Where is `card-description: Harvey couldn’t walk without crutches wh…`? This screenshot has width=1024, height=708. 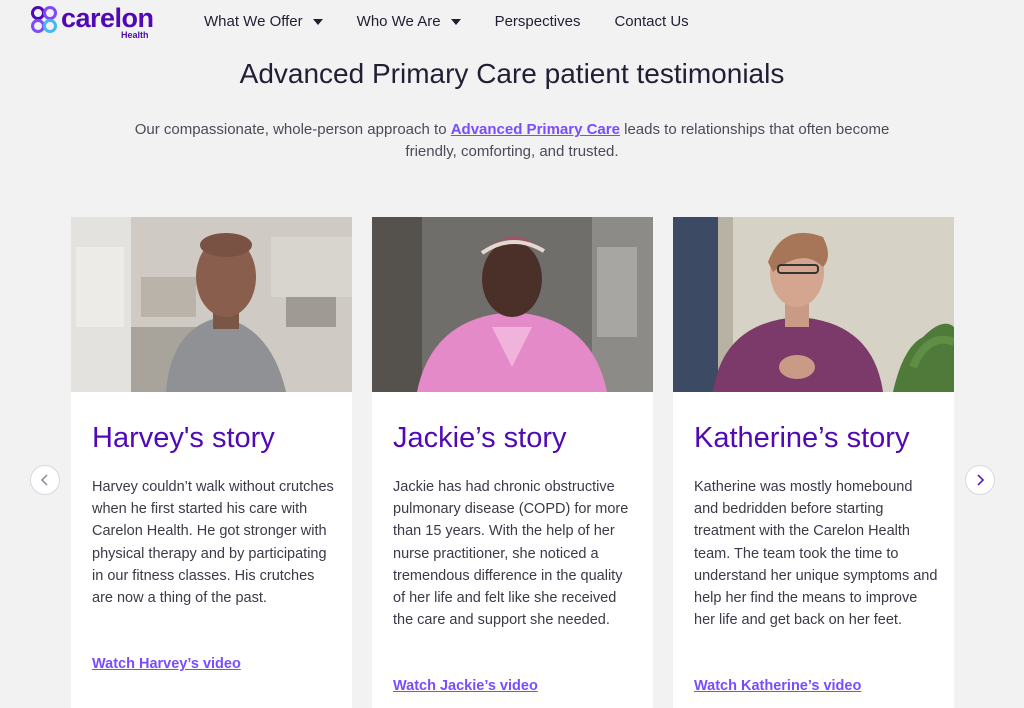 card-description: Harvey couldn’t walk without crutches wh… is located at coordinates (213, 543).